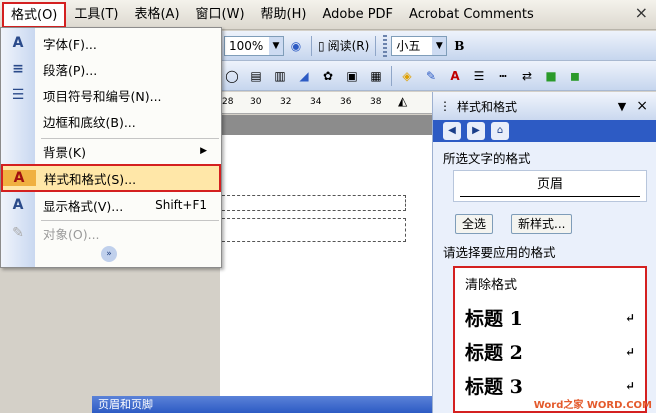 The height and width of the screenshot is (413, 656). Describe the element at coordinates (407, 76) in the screenshot. I see `fill-color-icon: ◈` at that location.